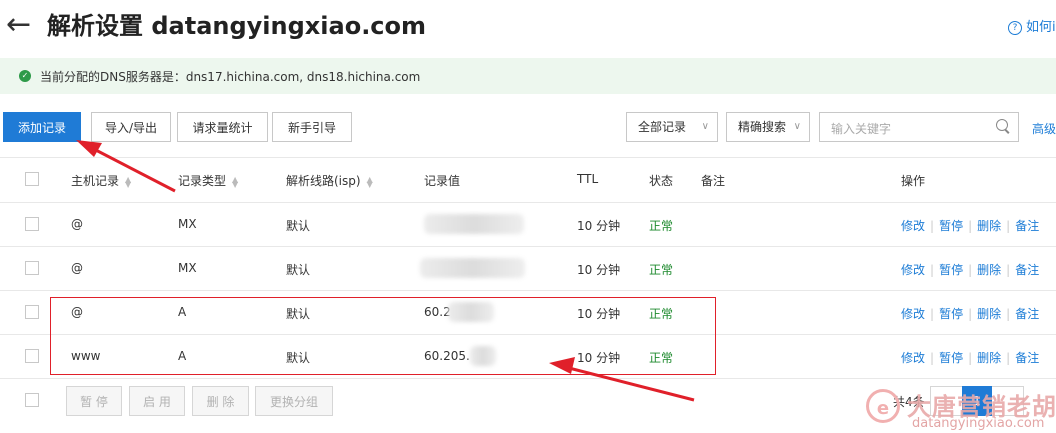  I want to click on page-title: 解析设置 datangyingxiao.com, so click(237, 26).